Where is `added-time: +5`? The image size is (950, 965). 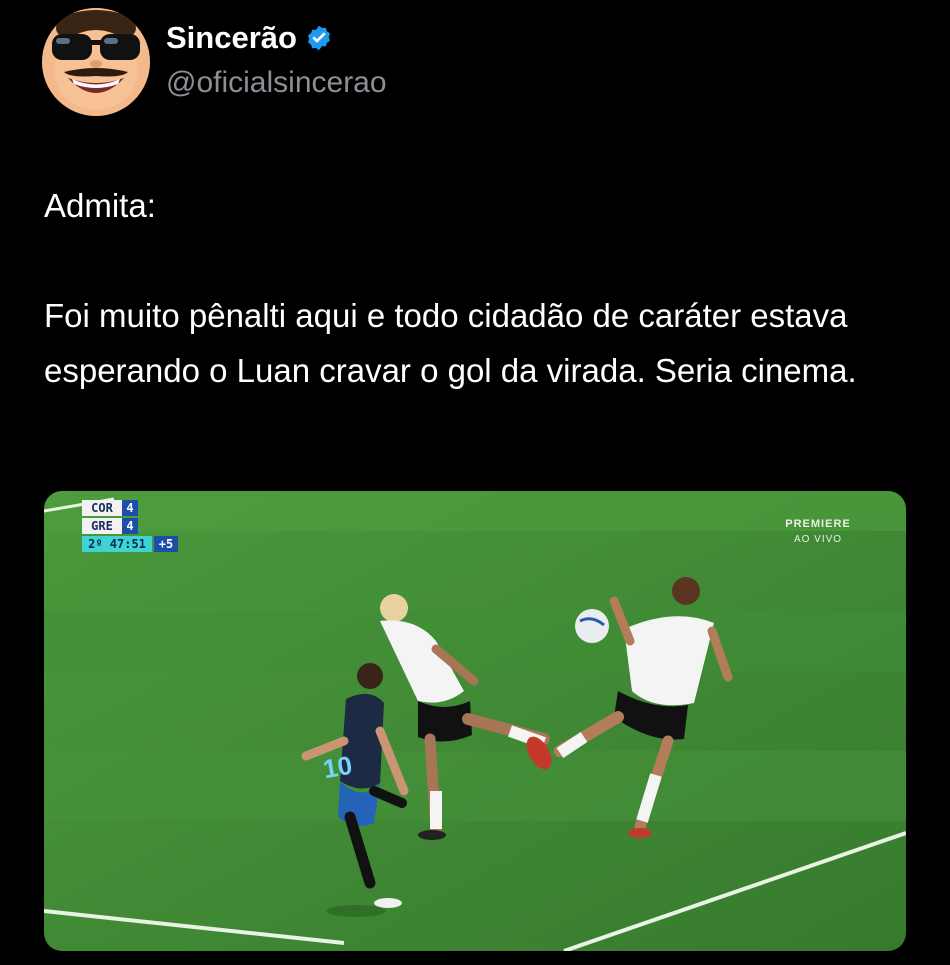
added-time: +5 is located at coordinates (166, 544).